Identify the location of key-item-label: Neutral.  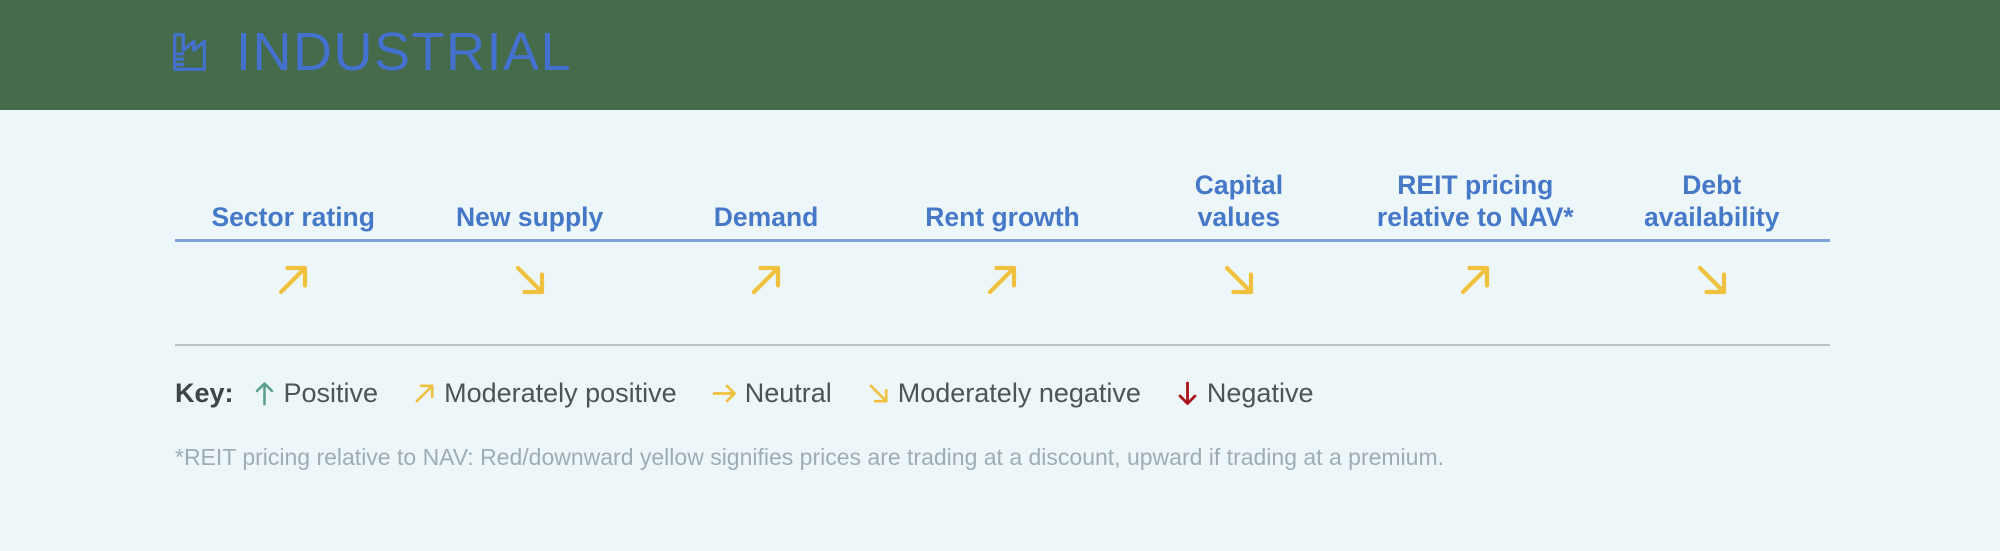
(788, 393).